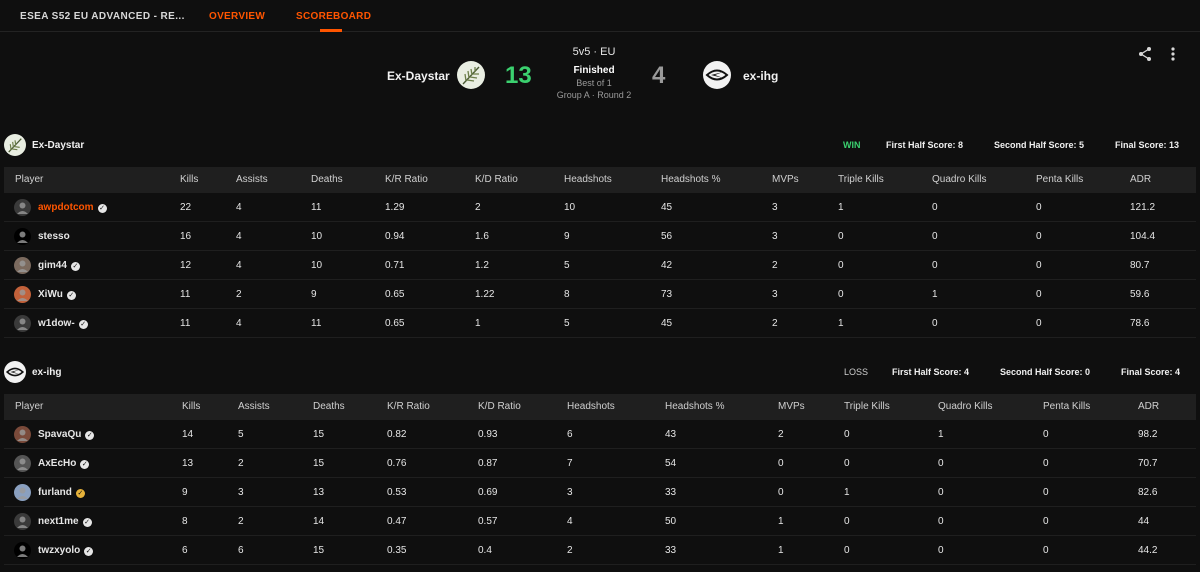 This screenshot has width=1200, height=572. Describe the element at coordinates (775, 207) in the screenshot. I see `stat-cell: 3` at that location.